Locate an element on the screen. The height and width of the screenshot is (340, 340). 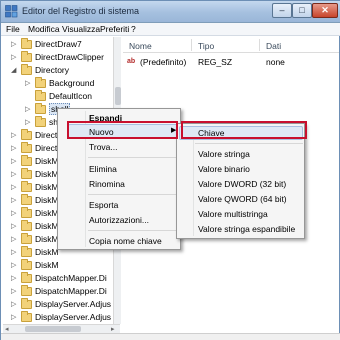
tree-item-label: Directory is located at coordinates (52, 70).